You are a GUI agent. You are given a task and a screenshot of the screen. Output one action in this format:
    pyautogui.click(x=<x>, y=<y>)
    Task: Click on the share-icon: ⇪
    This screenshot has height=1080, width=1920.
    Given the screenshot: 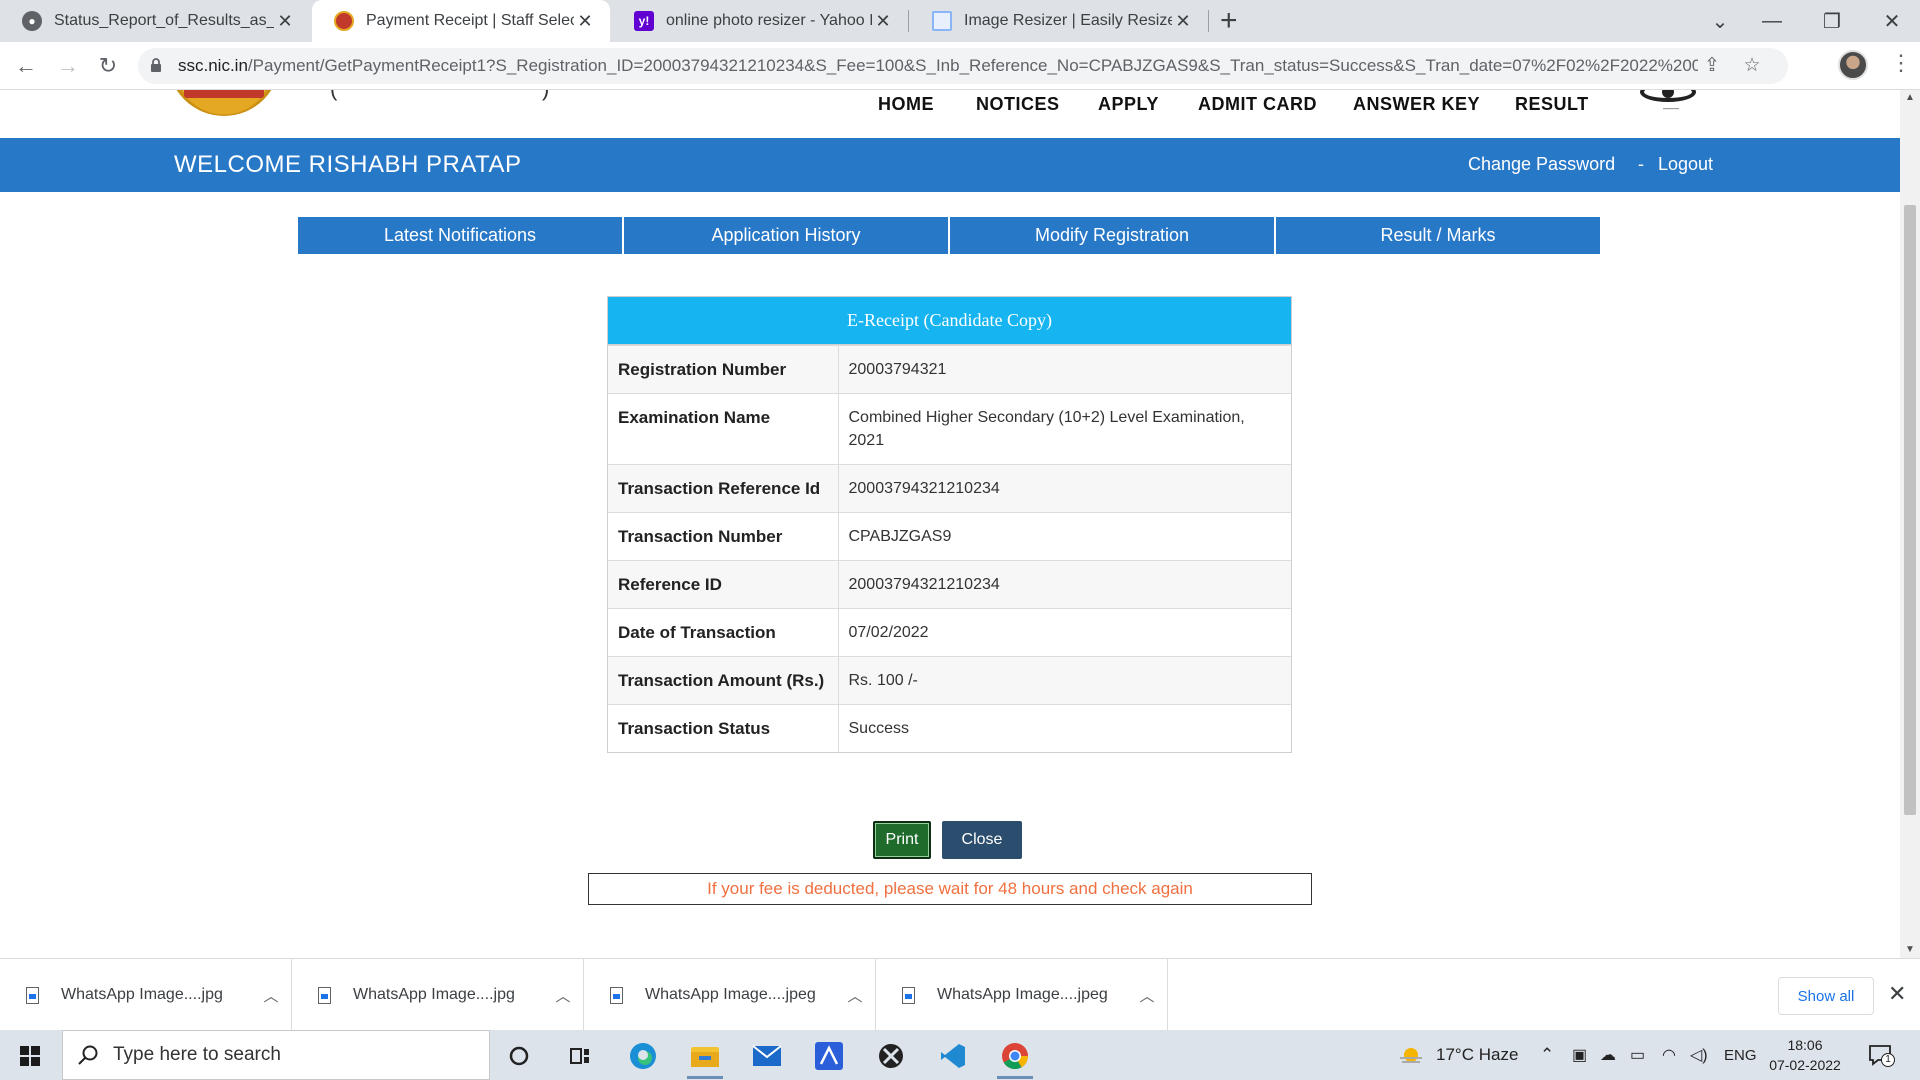 What is the action you would take?
    pyautogui.click(x=1712, y=66)
    